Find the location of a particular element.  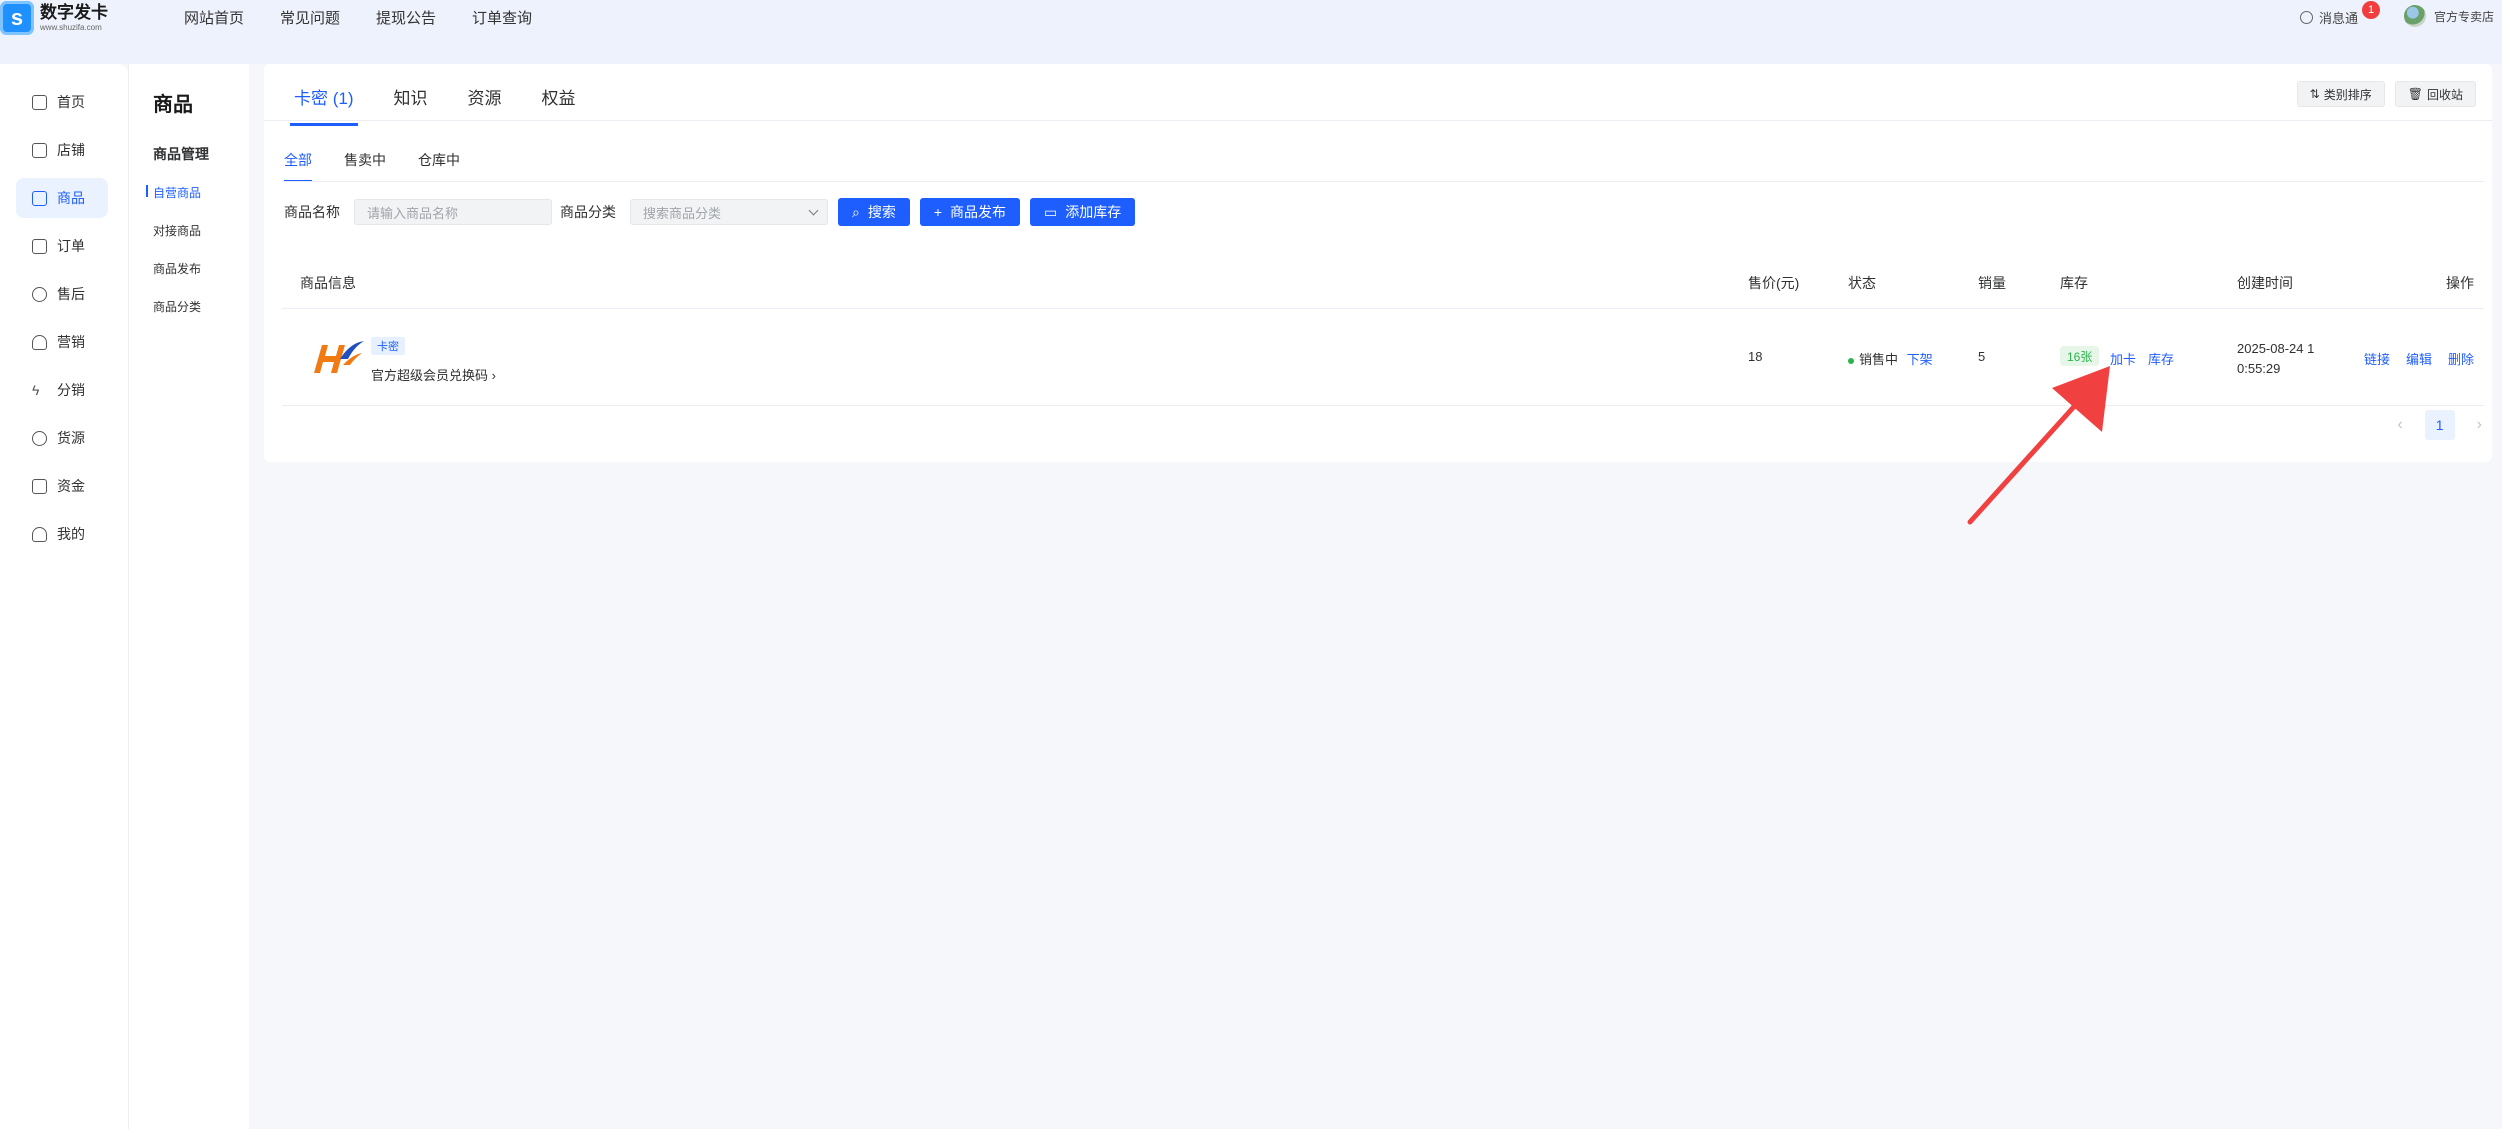

store-icon is located at coordinates (39, 150).